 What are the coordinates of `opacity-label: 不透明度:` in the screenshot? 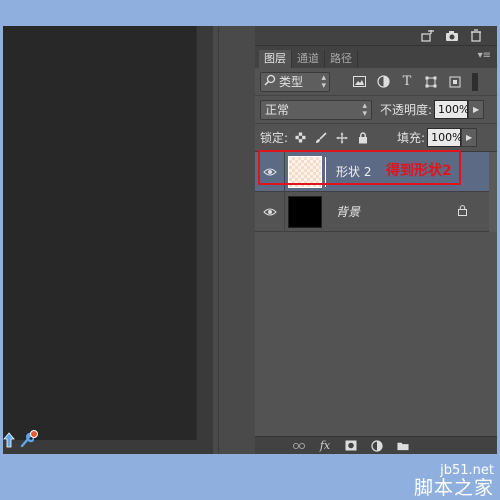 It's located at (406, 110).